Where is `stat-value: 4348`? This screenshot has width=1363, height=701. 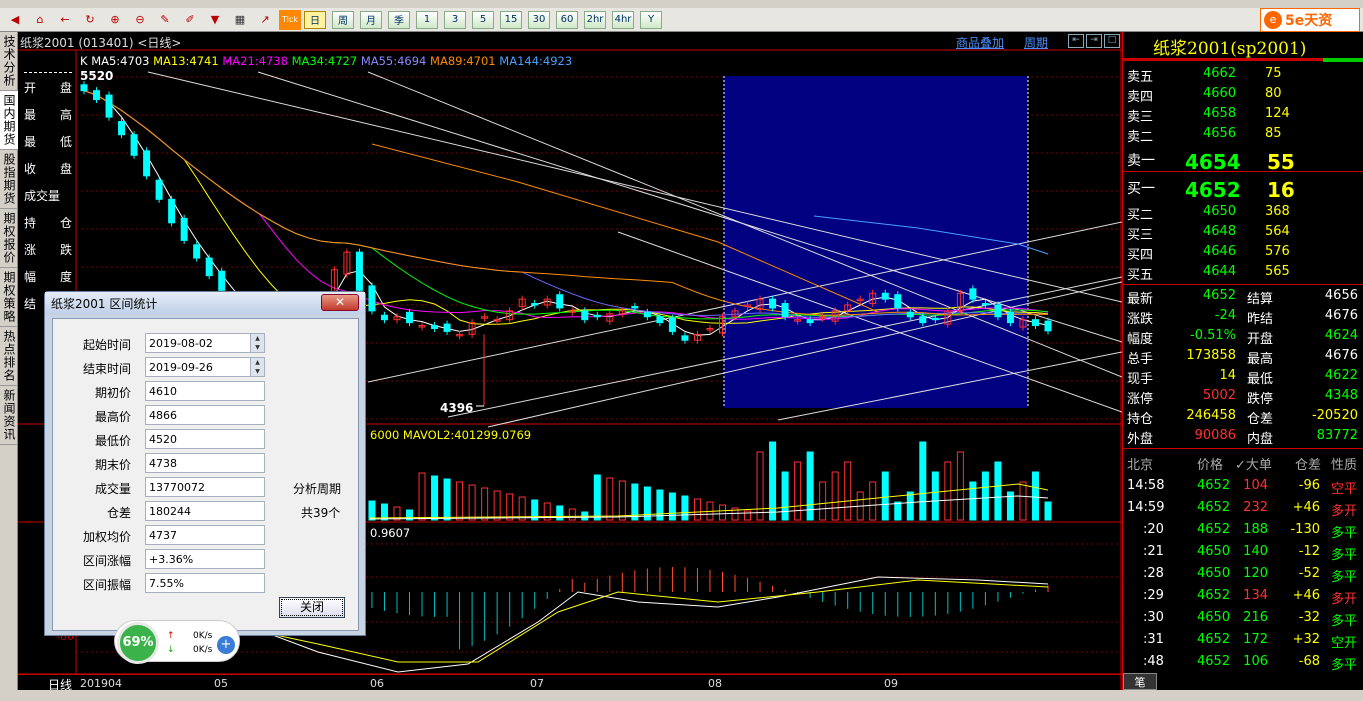 stat-value: 4348 is located at coordinates (1341, 395).